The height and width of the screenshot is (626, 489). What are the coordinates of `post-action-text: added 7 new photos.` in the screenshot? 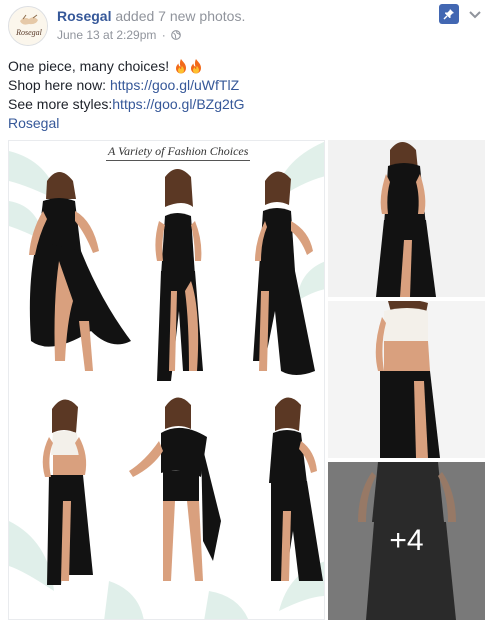 It's located at (178, 16).